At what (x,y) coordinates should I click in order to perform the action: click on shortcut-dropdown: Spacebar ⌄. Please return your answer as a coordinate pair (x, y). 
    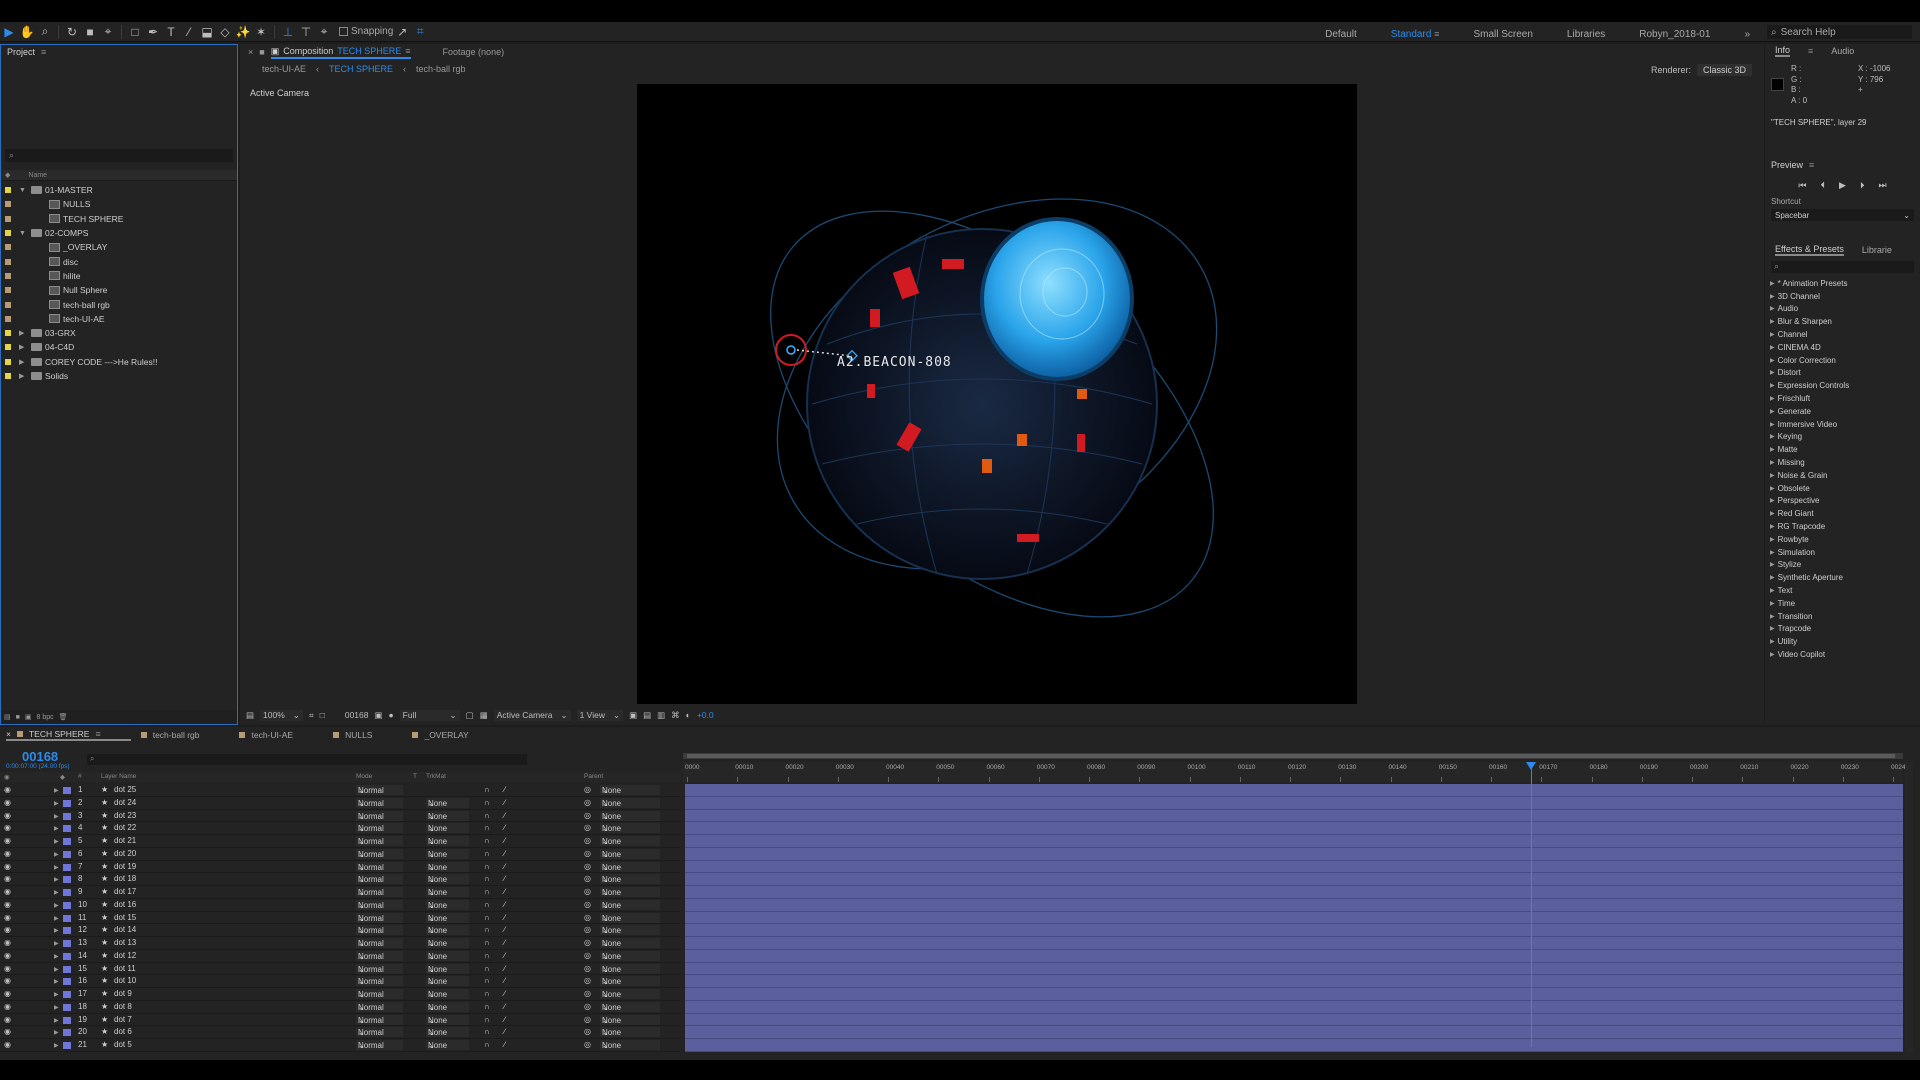
    Looking at the image, I should click on (1842, 215).